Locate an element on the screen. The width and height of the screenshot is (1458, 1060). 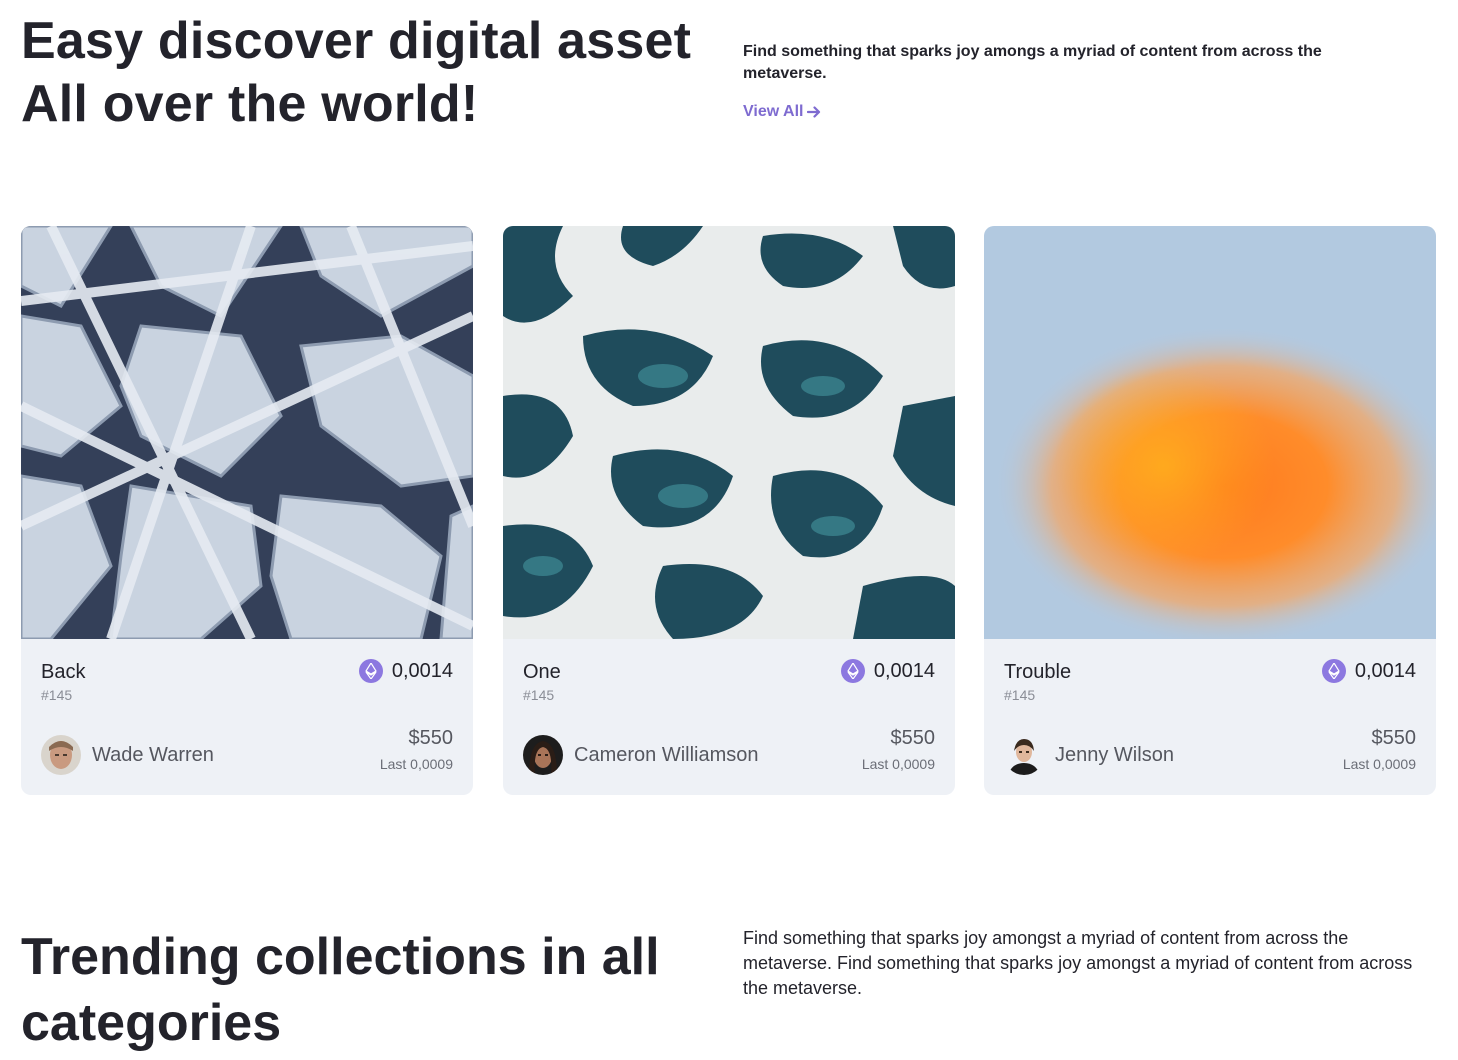
view-all-link: View All is located at coordinates (782, 112).